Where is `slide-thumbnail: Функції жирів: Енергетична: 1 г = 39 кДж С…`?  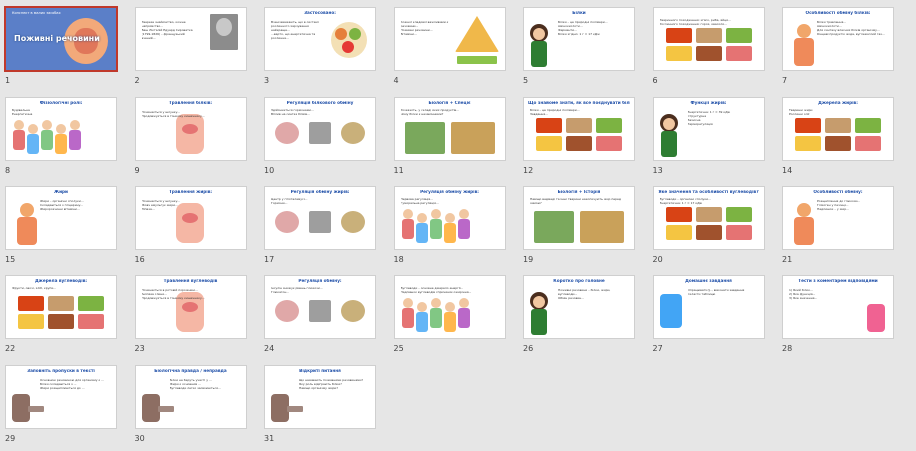
slide-thumbnail: Функції жирів: Енергетична: 1 г = 39 кДж С… is located at coordinates (708, 129).